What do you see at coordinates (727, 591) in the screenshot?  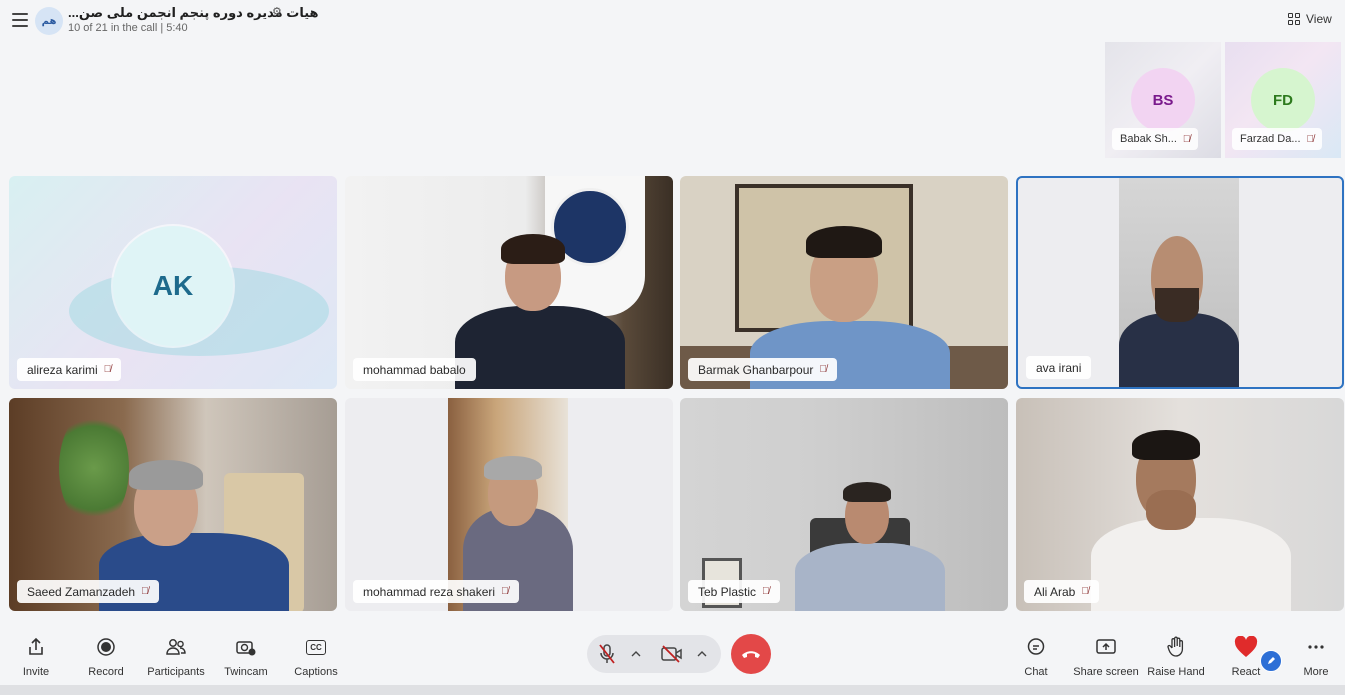 I see `participant-name: Teb Plastic` at bounding box center [727, 591].